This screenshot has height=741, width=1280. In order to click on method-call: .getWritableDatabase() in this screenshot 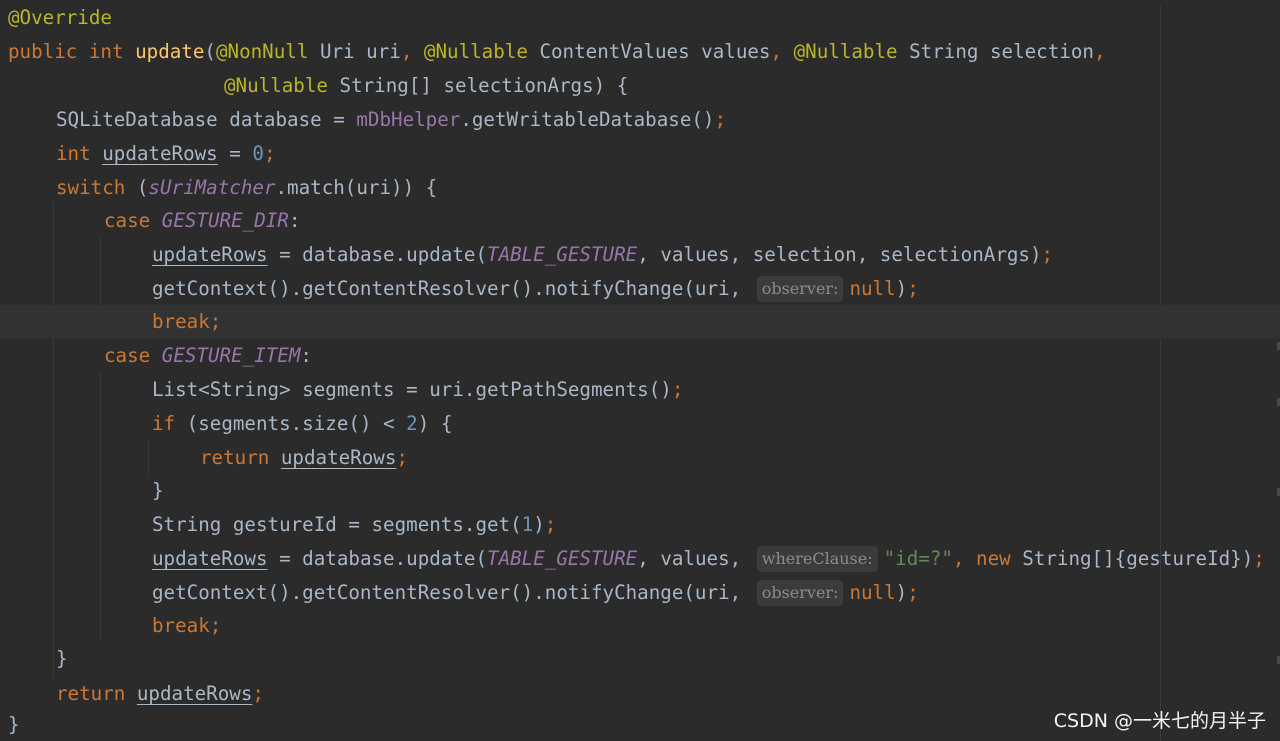, I will do `click(587, 119)`.